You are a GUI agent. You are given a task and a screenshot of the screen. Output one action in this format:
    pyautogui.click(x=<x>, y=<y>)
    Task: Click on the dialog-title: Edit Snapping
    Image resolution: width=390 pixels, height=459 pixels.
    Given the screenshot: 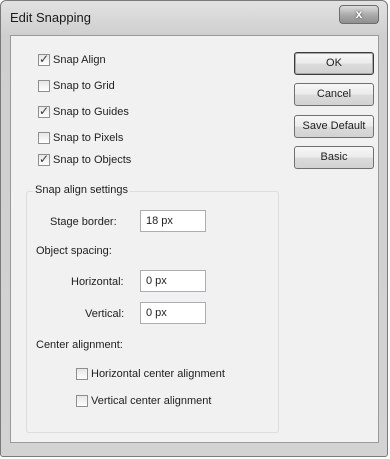 What is the action you would take?
    pyautogui.click(x=50, y=17)
    